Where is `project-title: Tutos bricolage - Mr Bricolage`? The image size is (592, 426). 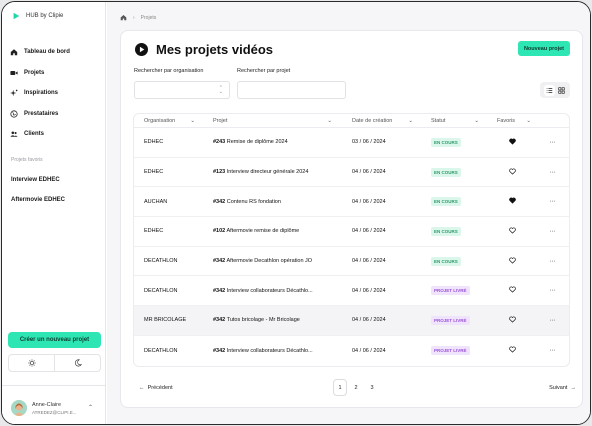
project-title: Tutos bricolage - Mr Bricolage is located at coordinates (263, 320).